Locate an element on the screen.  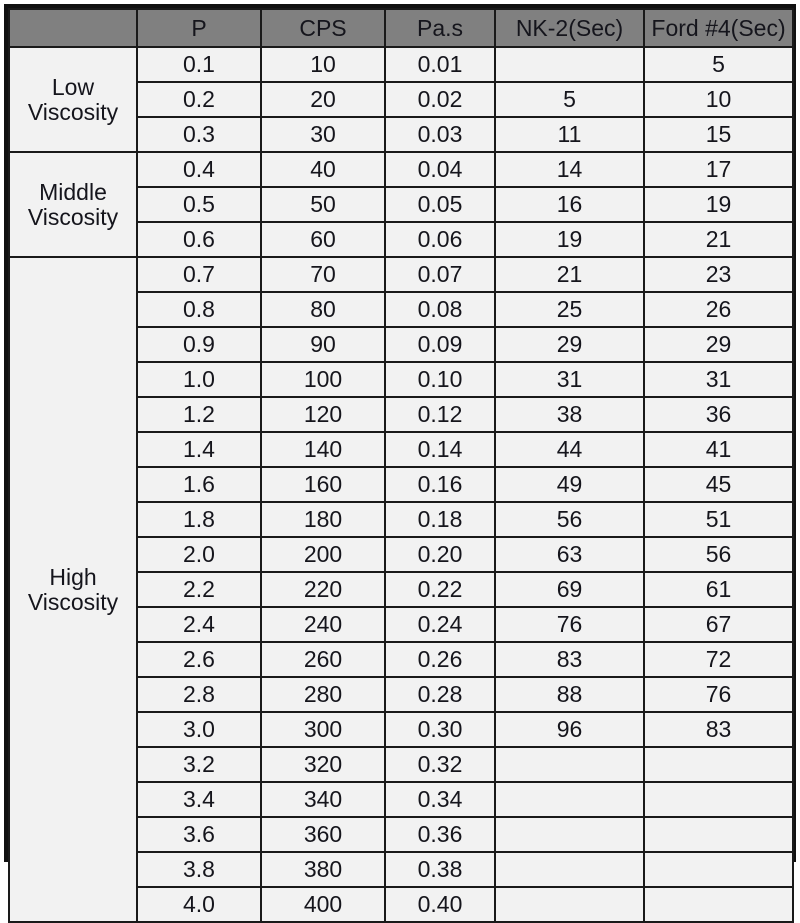
cell-ford: 21 is located at coordinates (718, 239).